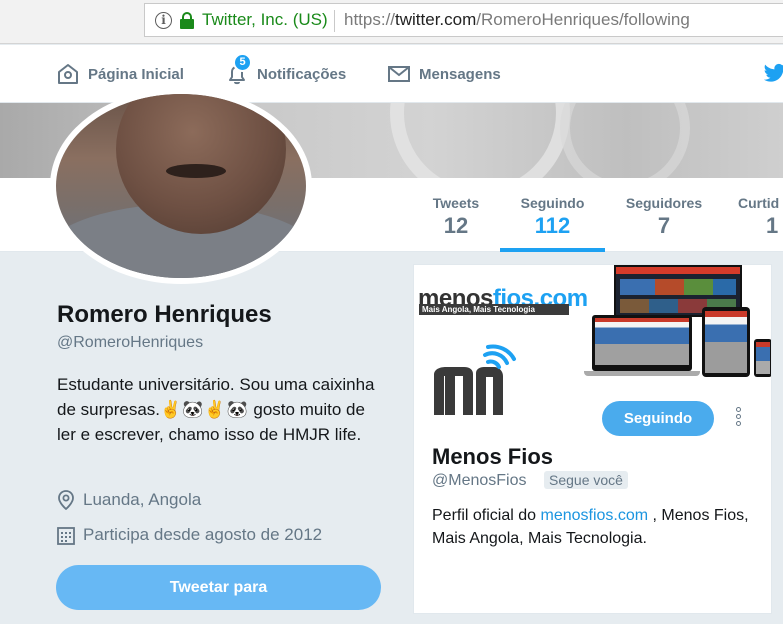 This screenshot has width=783, height=624. What do you see at coordinates (204, 409) in the screenshot?
I see `profile-bio-emojis: ✌🐼✌🐼` at bounding box center [204, 409].